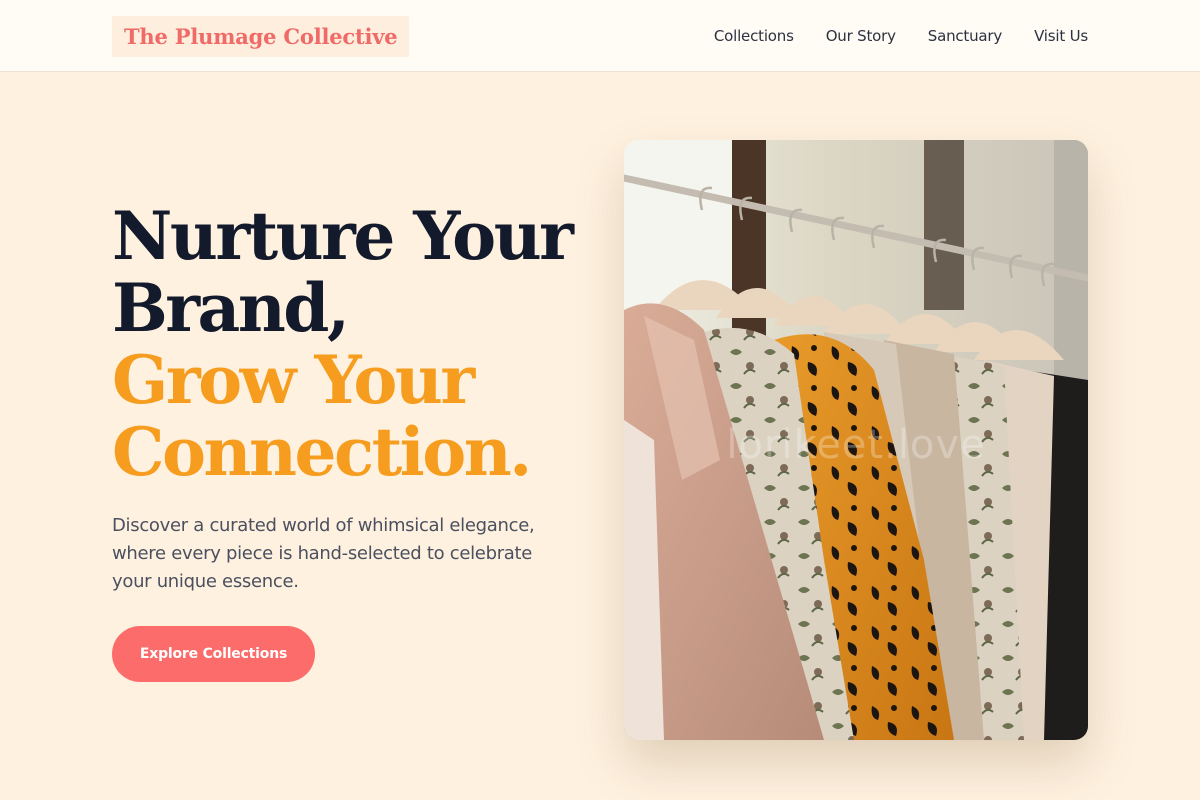  What do you see at coordinates (861, 36) in the screenshot?
I see `nav-link-our-story: Our Story` at bounding box center [861, 36].